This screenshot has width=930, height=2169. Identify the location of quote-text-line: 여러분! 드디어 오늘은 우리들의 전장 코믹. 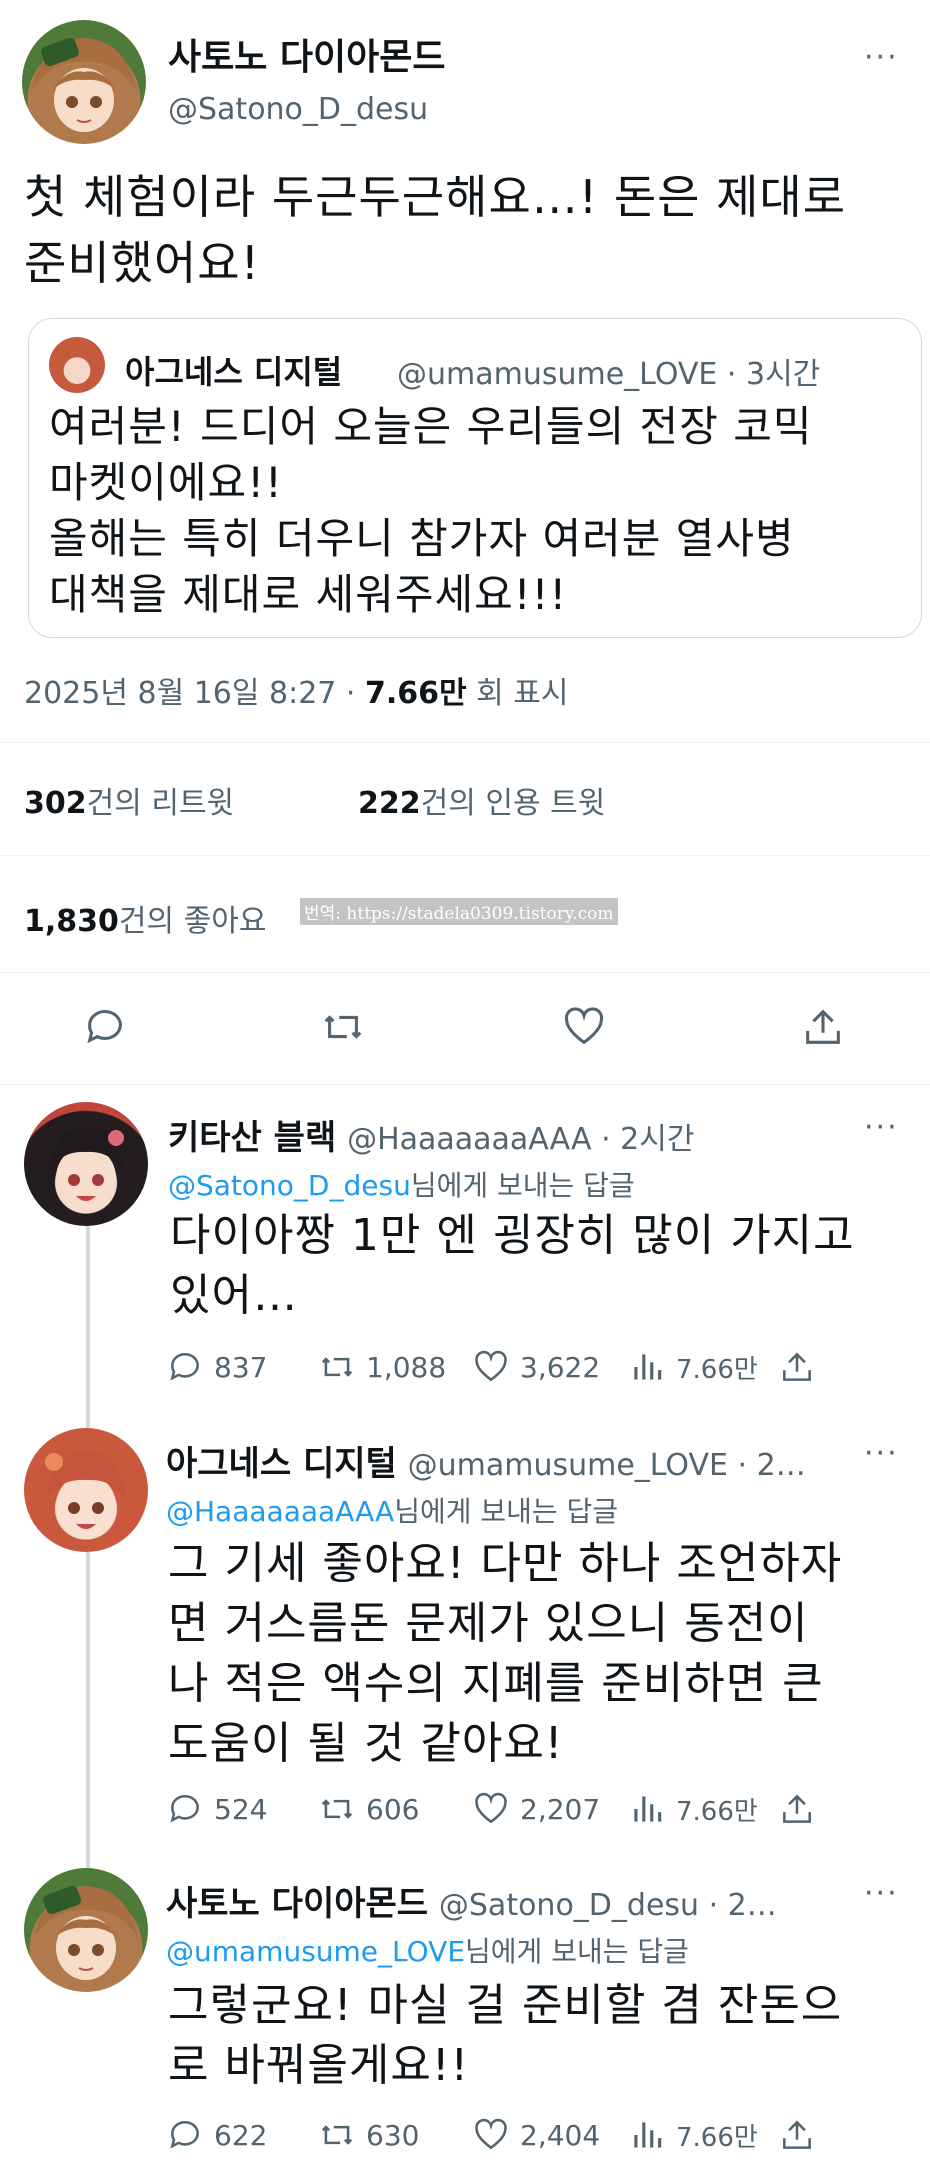
(431, 426).